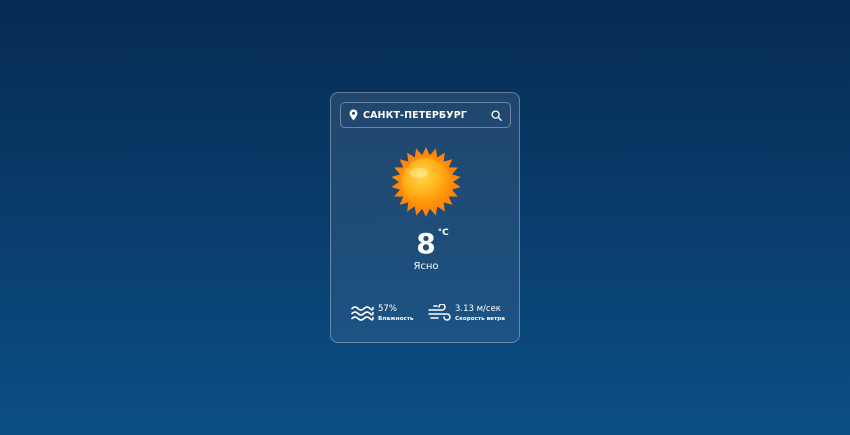 This screenshot has height=435, width=850. Describe the element at coordinates (426, 182) in the screenshot. I see `sun-icon` at that location.